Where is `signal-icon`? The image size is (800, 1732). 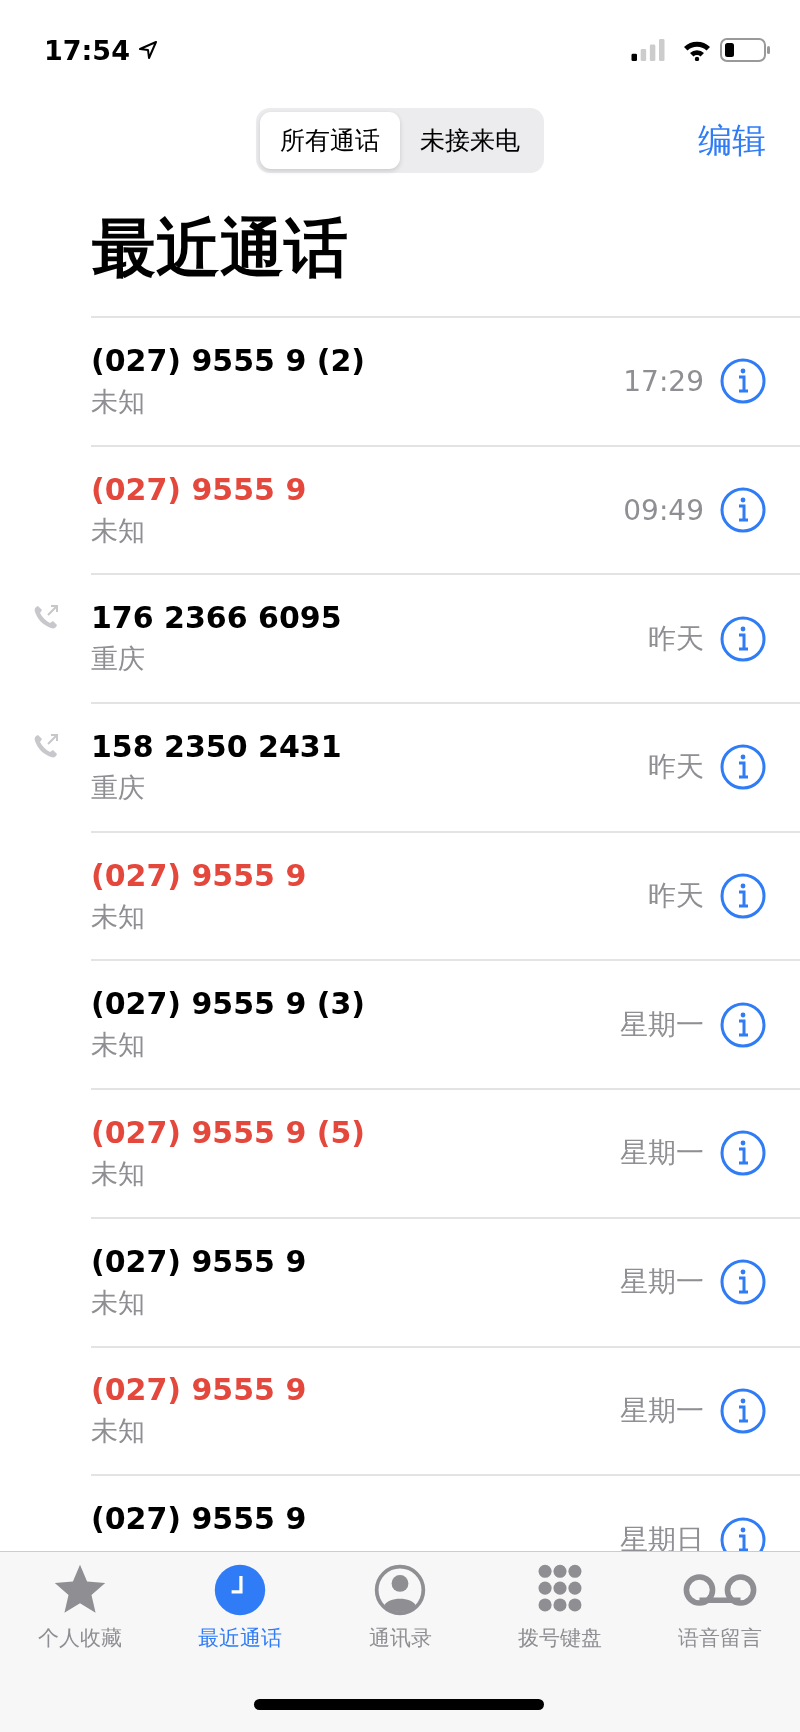
signal-icon is located at coordinates (648, 50).